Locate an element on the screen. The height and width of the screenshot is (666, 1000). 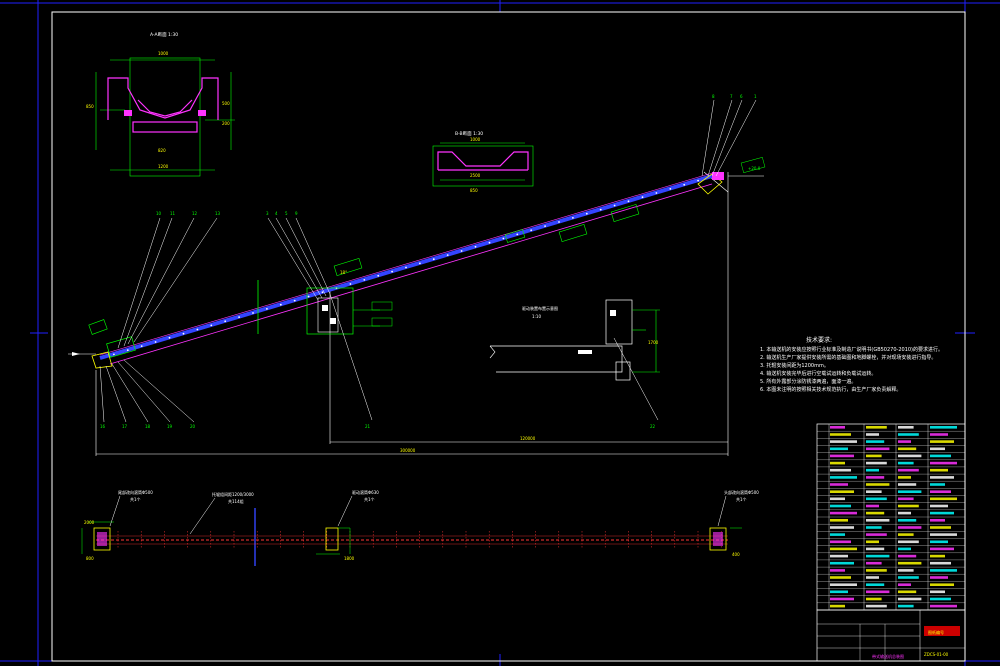
note-4: 4. 输送机安装完毕后进行空载试运转和负载试运转。 is located at coordinates (818, 373).